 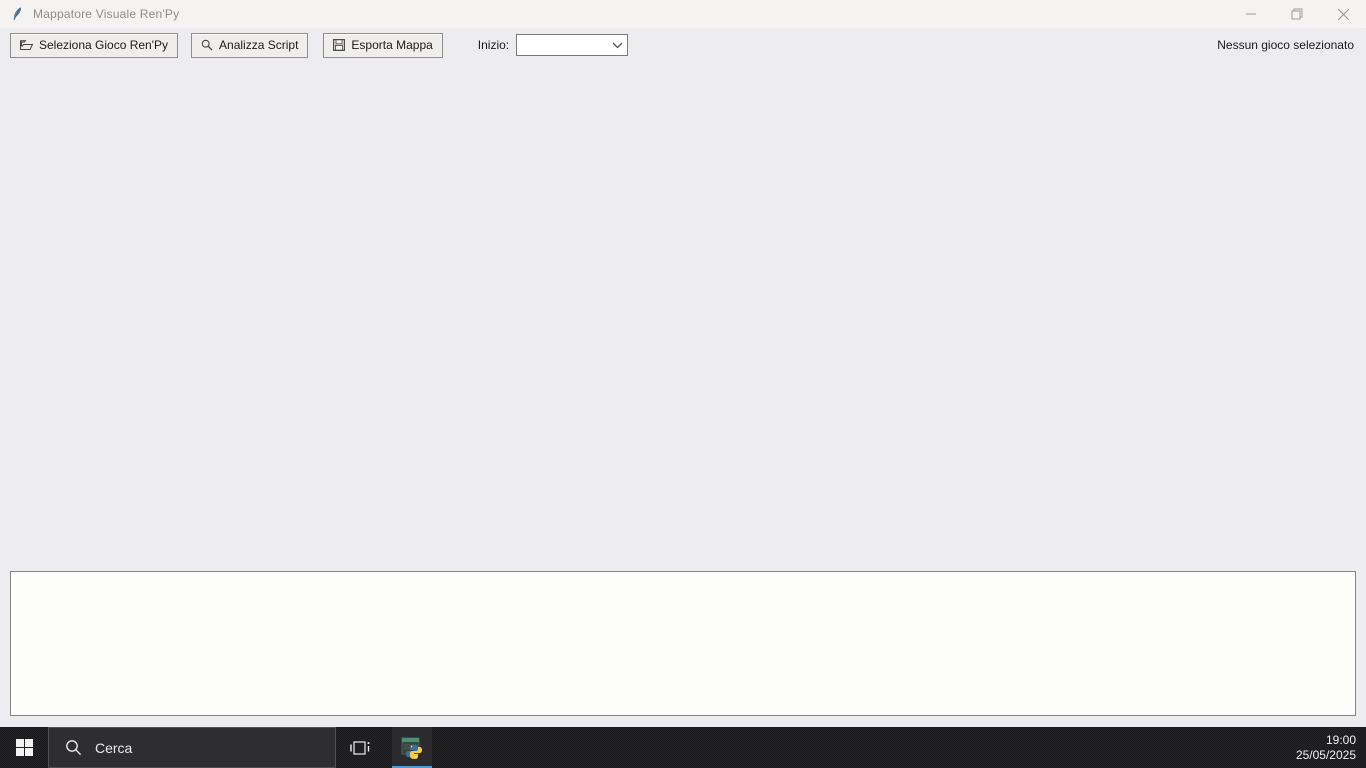 I want to click on chevron-down-icon, so click(x=617, y=45).